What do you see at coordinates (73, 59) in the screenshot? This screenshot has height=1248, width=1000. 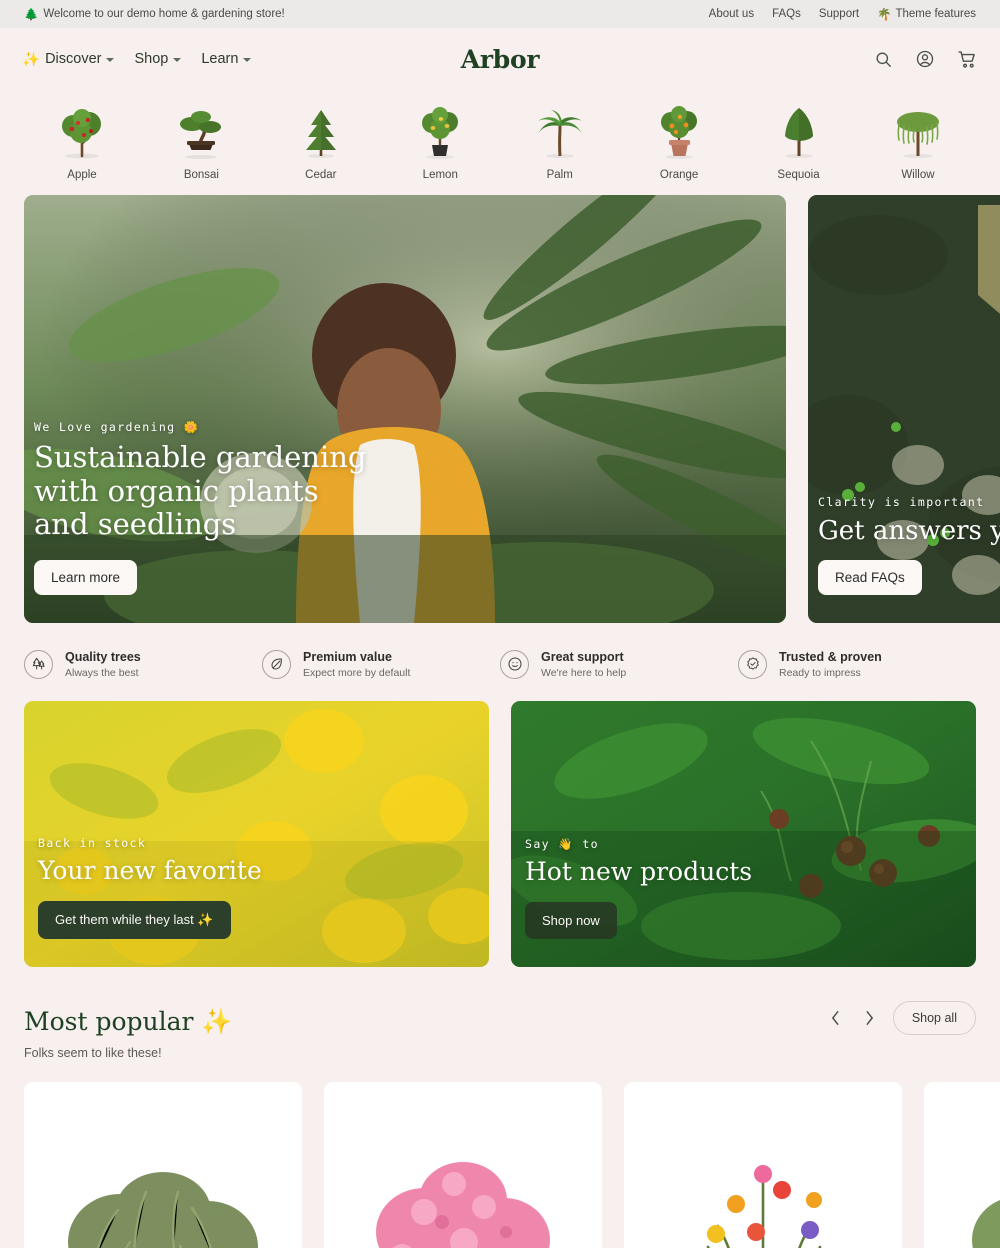 I see `nav-item-discover-label: Discover` at bounding box center [73, 59].